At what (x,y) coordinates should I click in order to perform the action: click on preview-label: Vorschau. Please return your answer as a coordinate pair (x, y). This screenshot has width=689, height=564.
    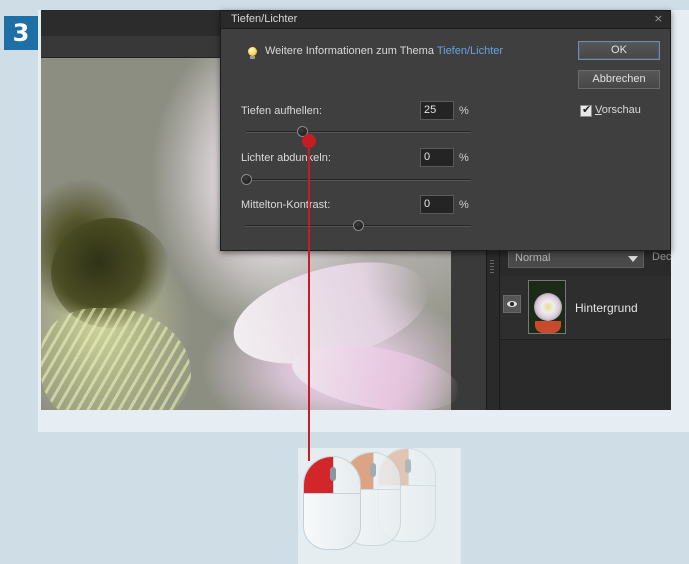
    Looking at the image, I should click on (618, 110).